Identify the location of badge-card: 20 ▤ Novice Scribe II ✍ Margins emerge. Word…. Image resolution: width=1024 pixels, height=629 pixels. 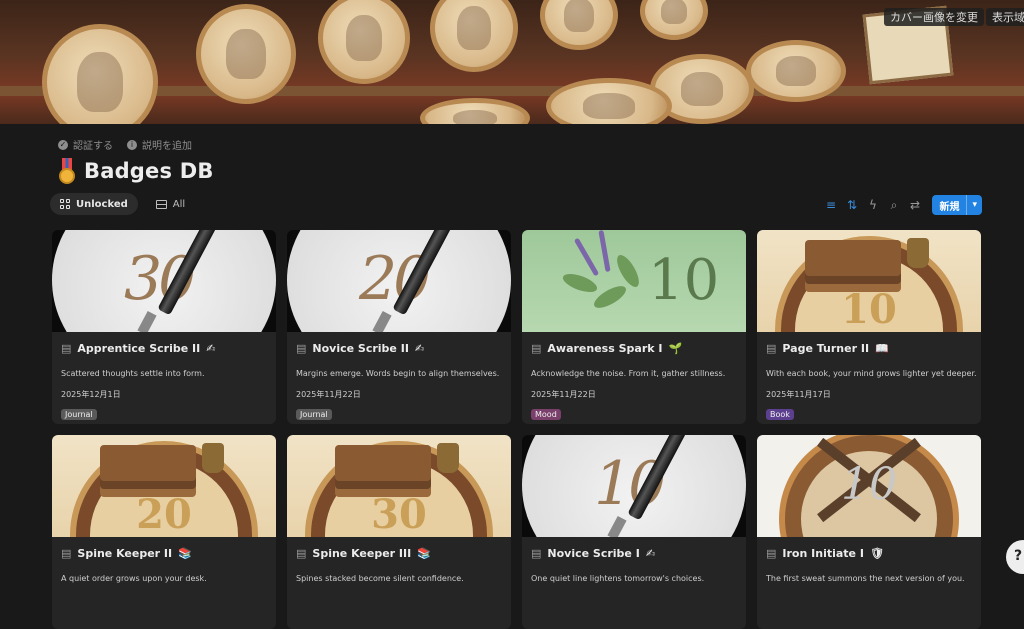
(399, 327).